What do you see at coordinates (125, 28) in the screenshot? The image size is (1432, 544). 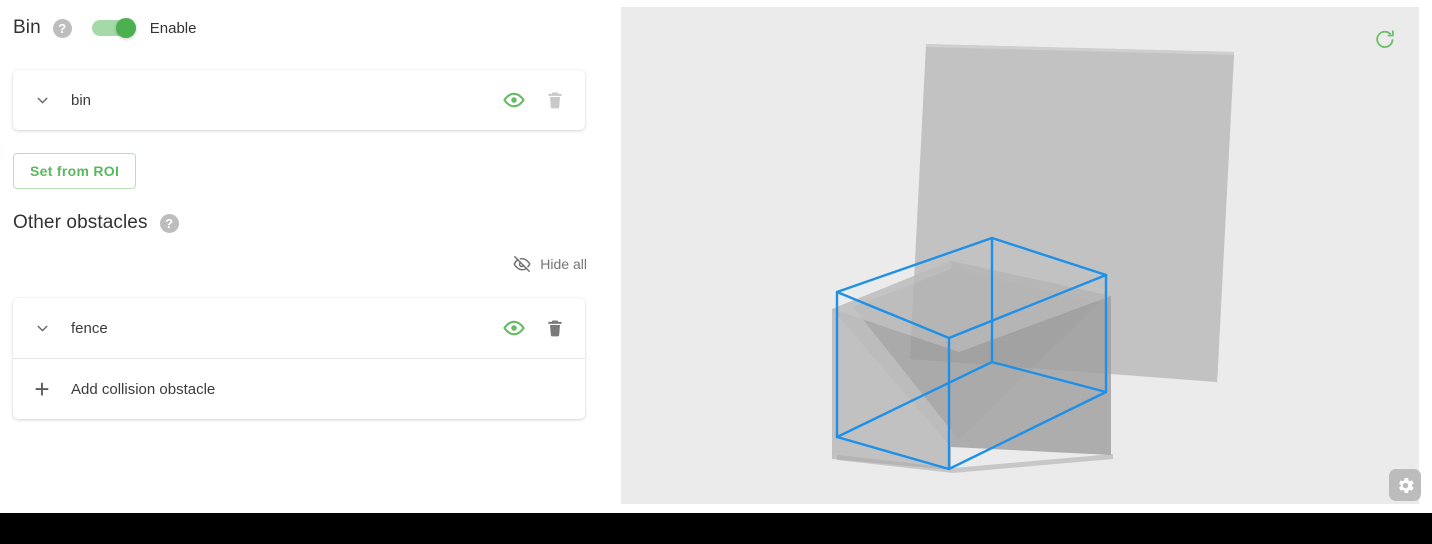 I see `toggle-thumb` at bounding box center [125, 28].